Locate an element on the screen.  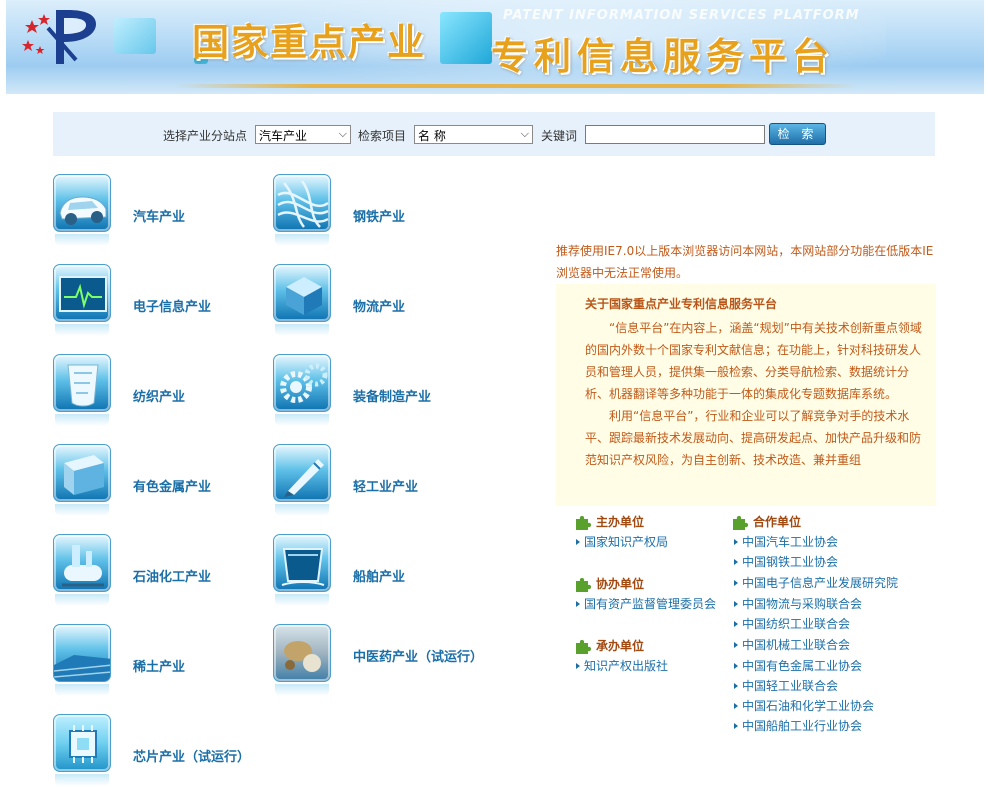
partner-link: 中国船舶工业行业协会 is located at coordinates (798, 726).